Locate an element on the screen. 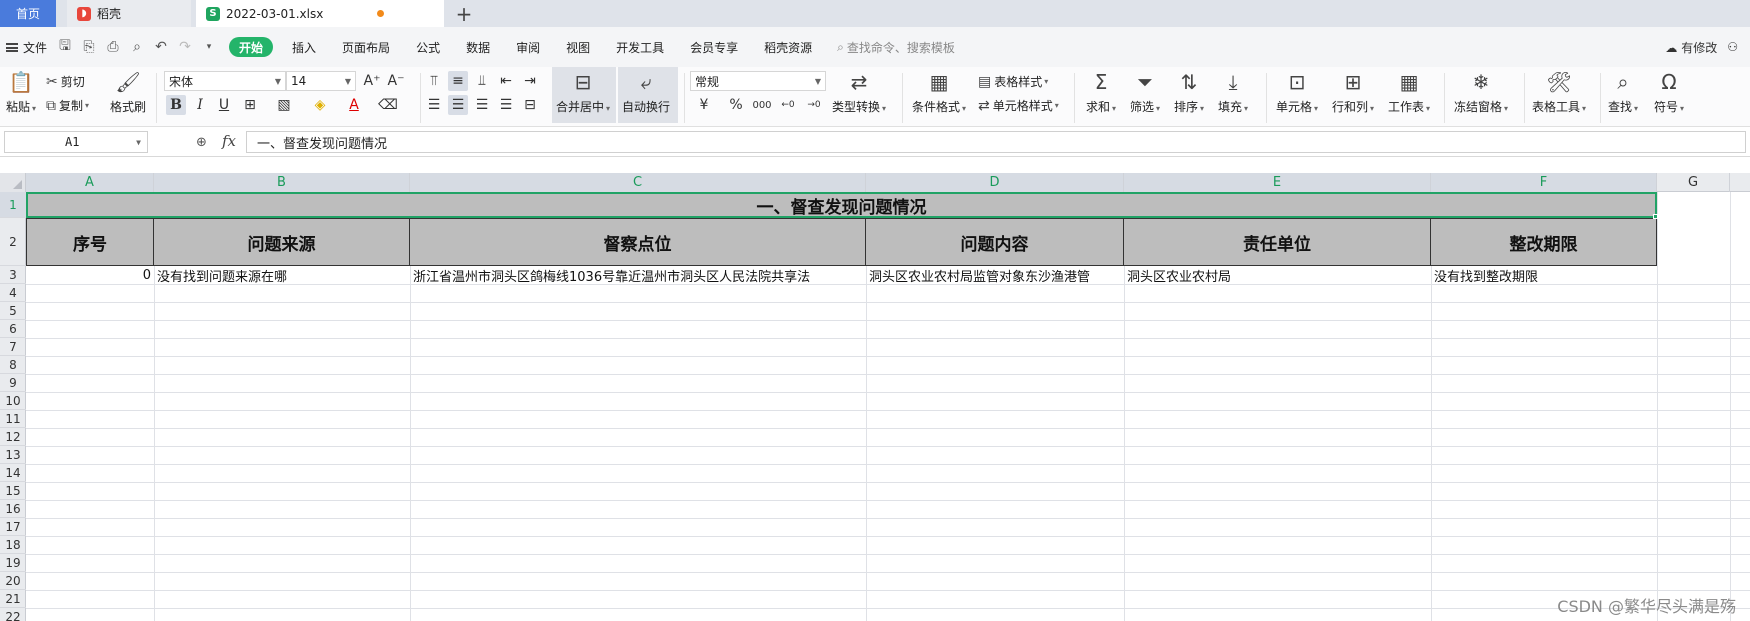 This screenshot has width=1750, height=621. font-name-select: 宋体 ▼ is located at coordinates (225, 81).